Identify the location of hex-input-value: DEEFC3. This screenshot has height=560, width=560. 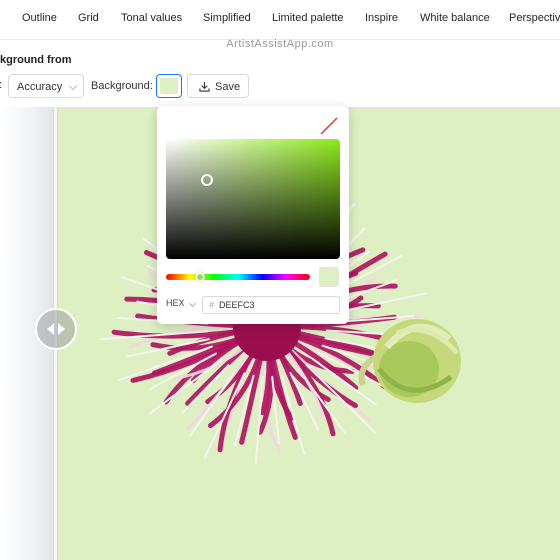
(237, 305).